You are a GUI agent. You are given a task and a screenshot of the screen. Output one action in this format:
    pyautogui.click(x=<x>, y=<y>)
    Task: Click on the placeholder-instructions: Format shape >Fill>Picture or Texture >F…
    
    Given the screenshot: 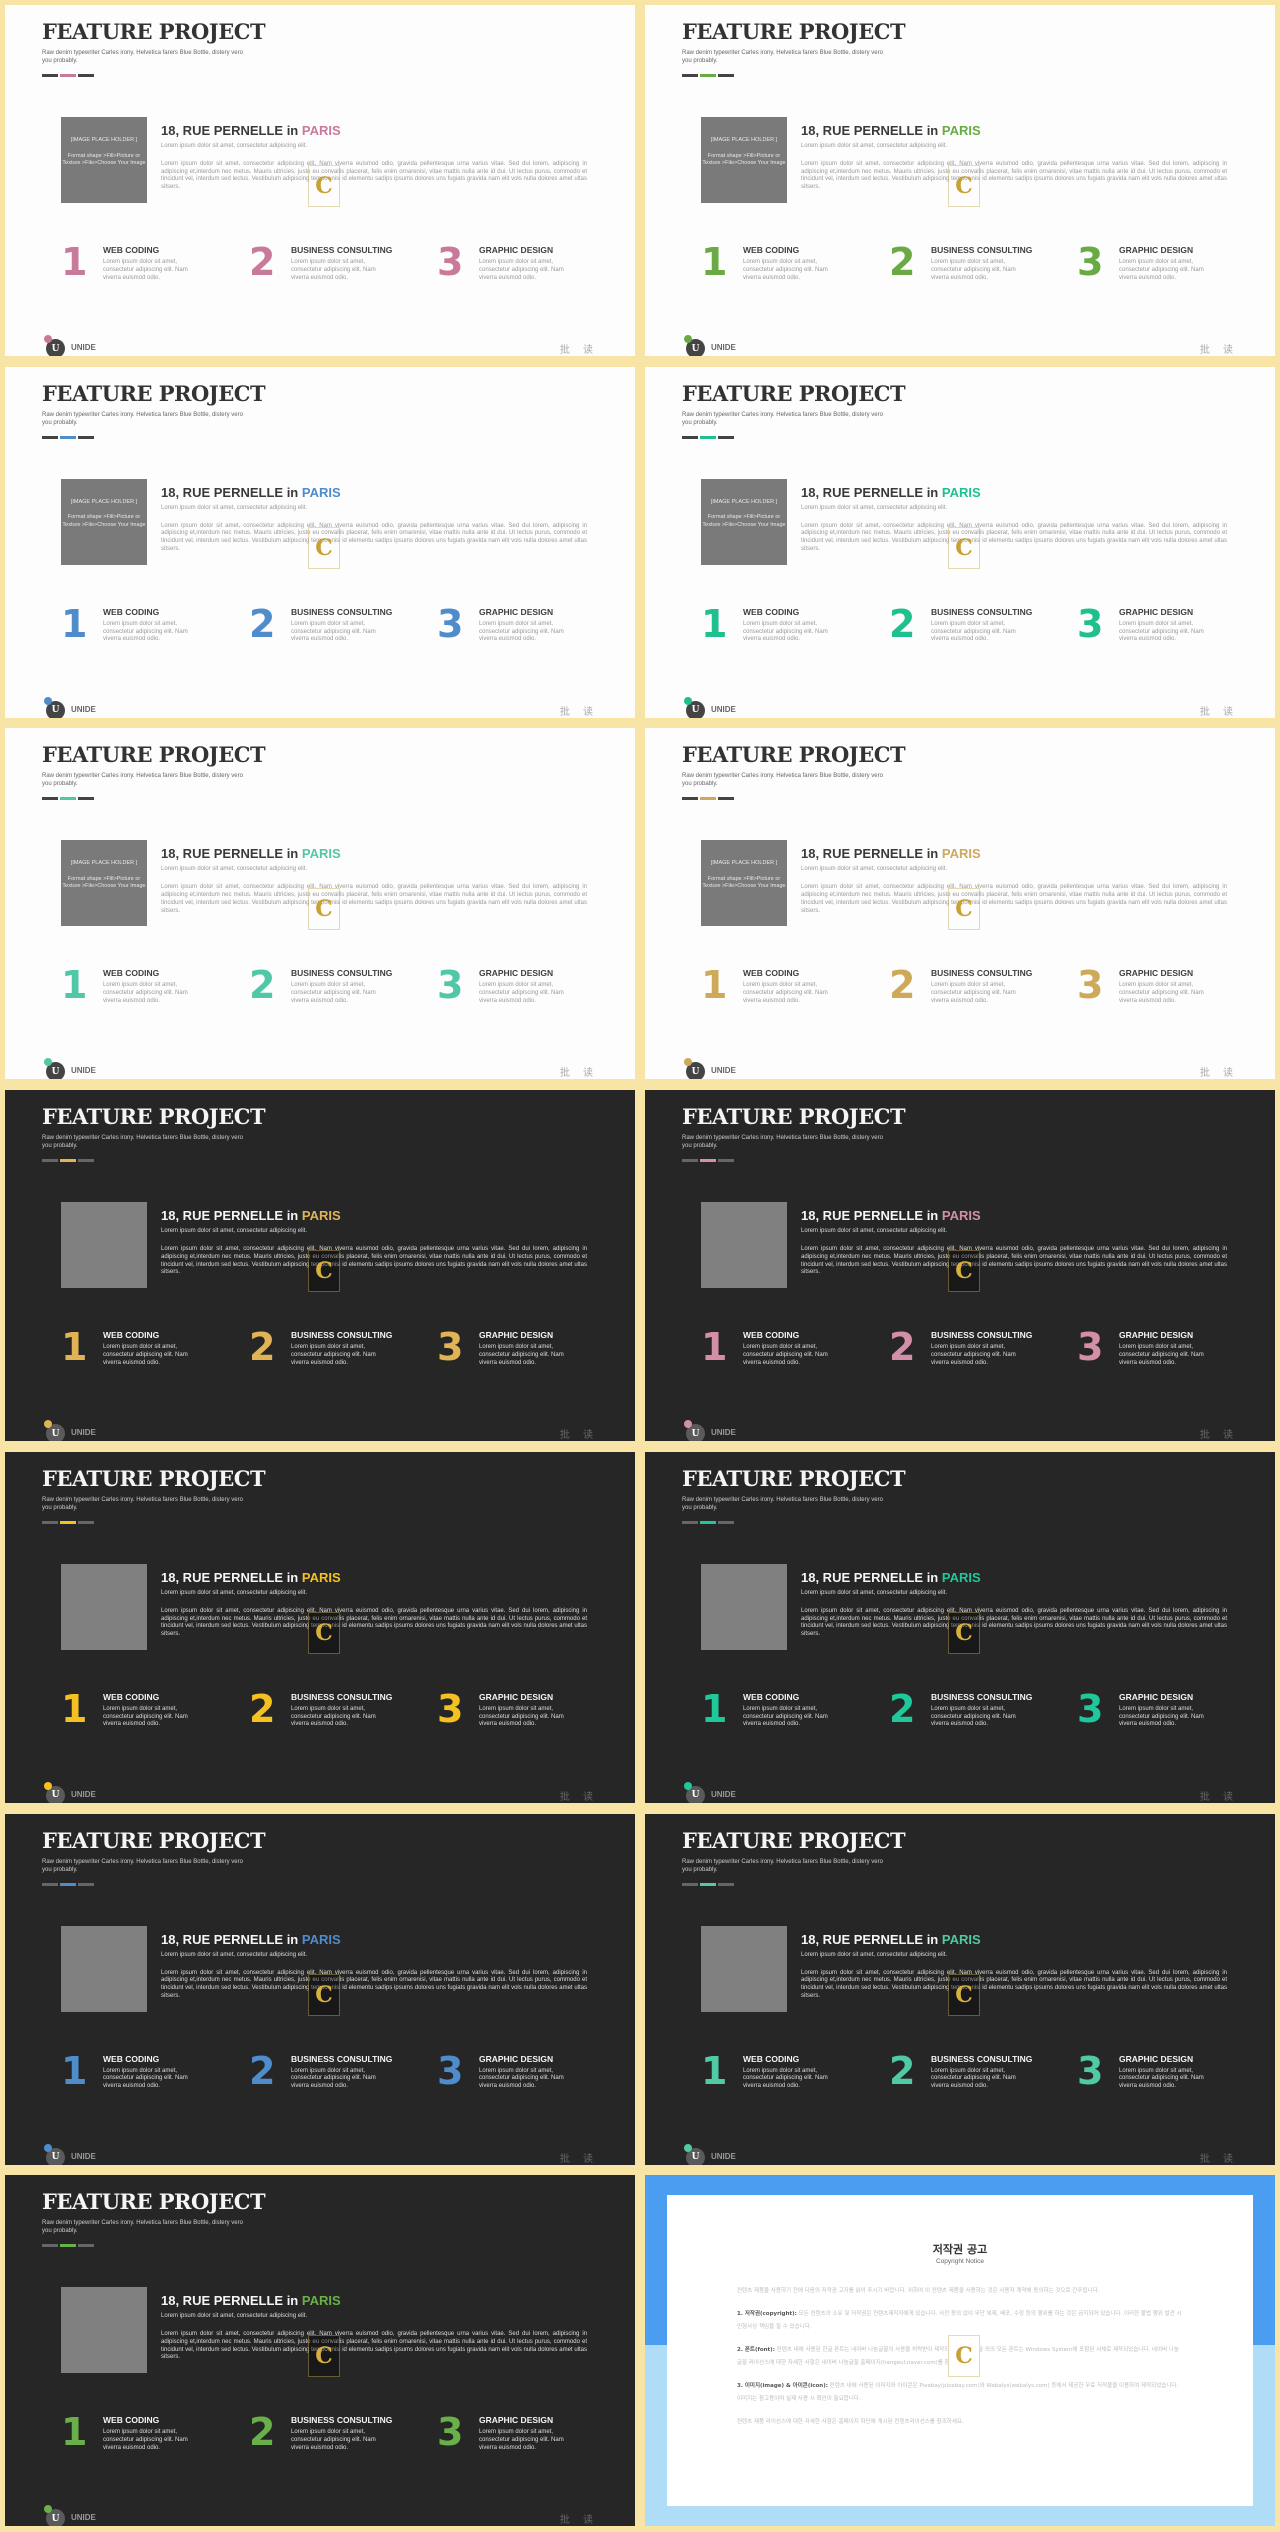 What is the action you would take?
    pyautogui.click(x=104, y=882)
    